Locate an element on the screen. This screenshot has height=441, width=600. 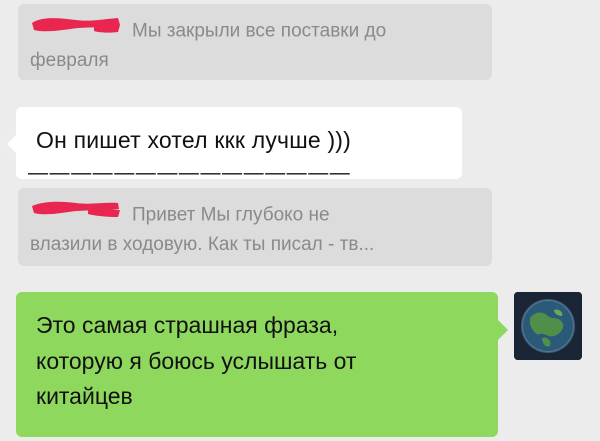
quoted-message-1-line1: Мы закрыли все поставки до is located at coordinates (259, 31).